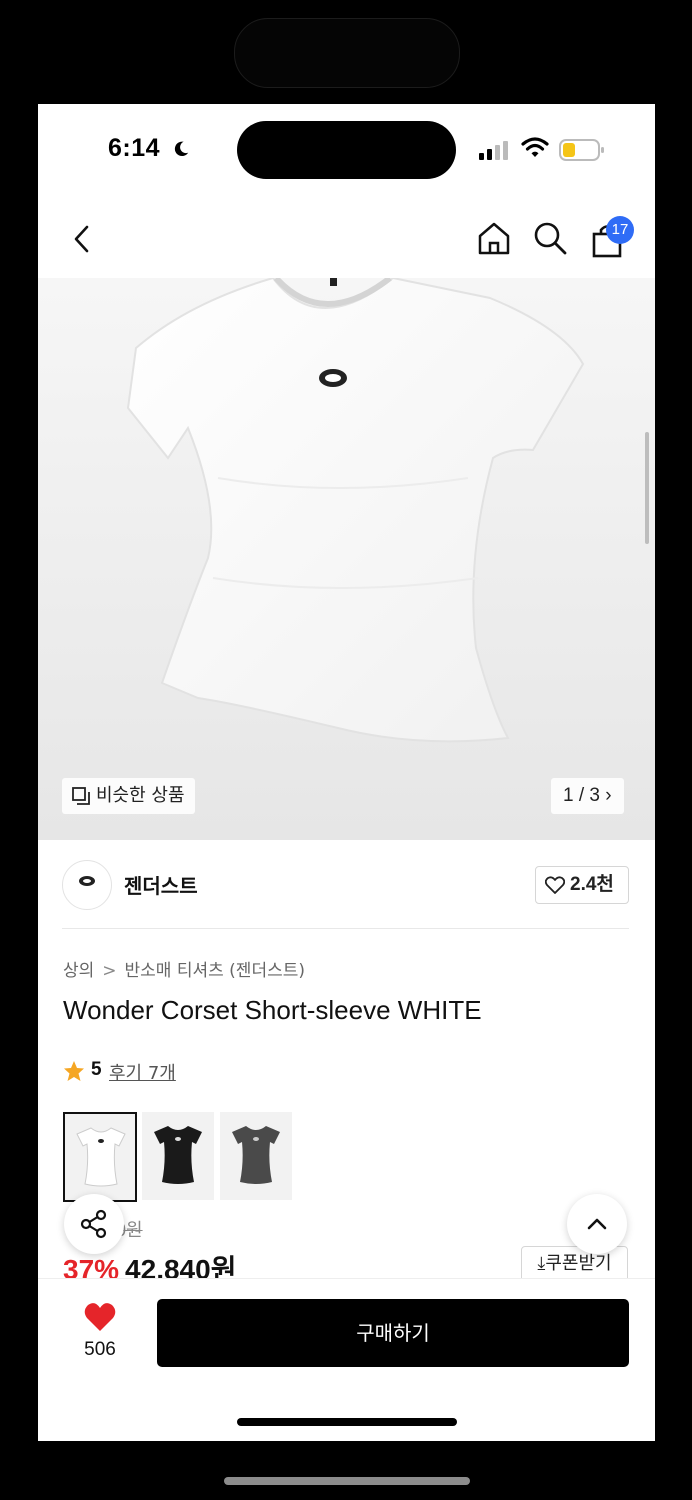 This screenshot has height=1500, width=692. I want to click on gray-tshirt-thumbnail, so click(256, 1155).